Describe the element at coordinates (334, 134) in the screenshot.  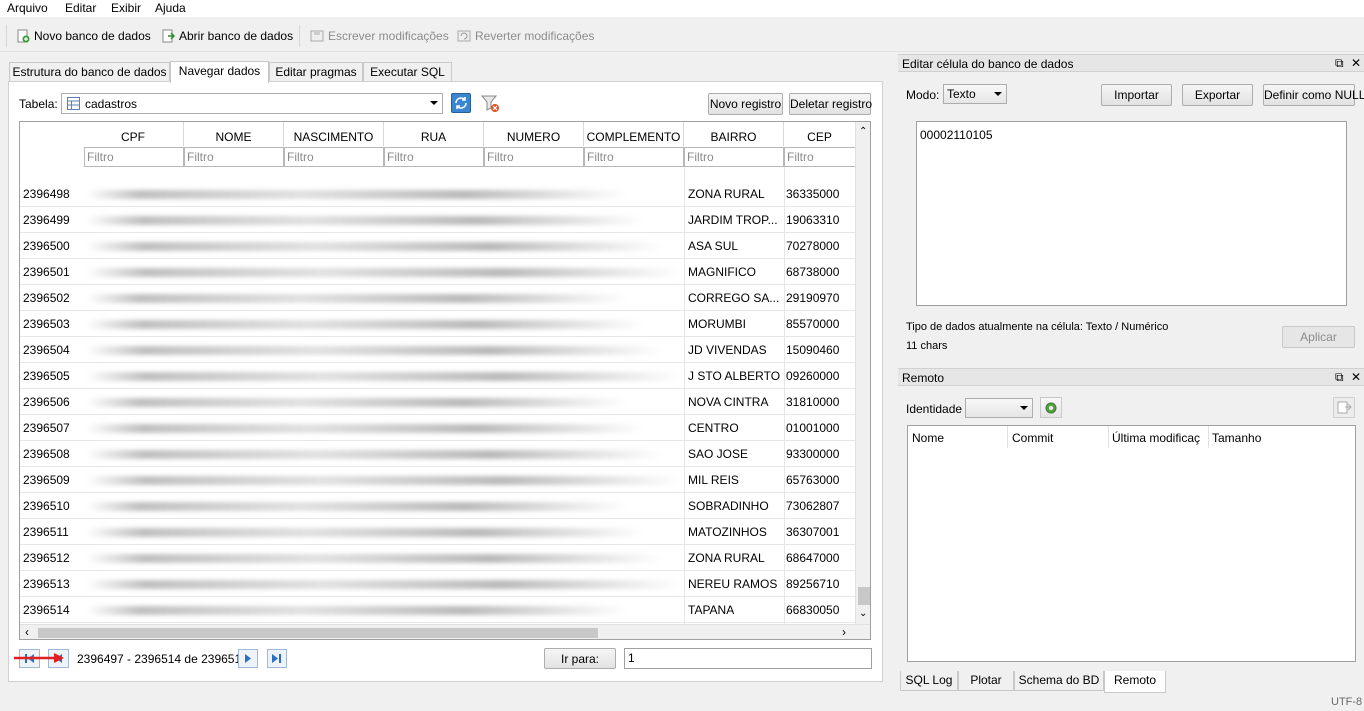
I see `column-header-nascimento: NASCIMENTO` at that location.